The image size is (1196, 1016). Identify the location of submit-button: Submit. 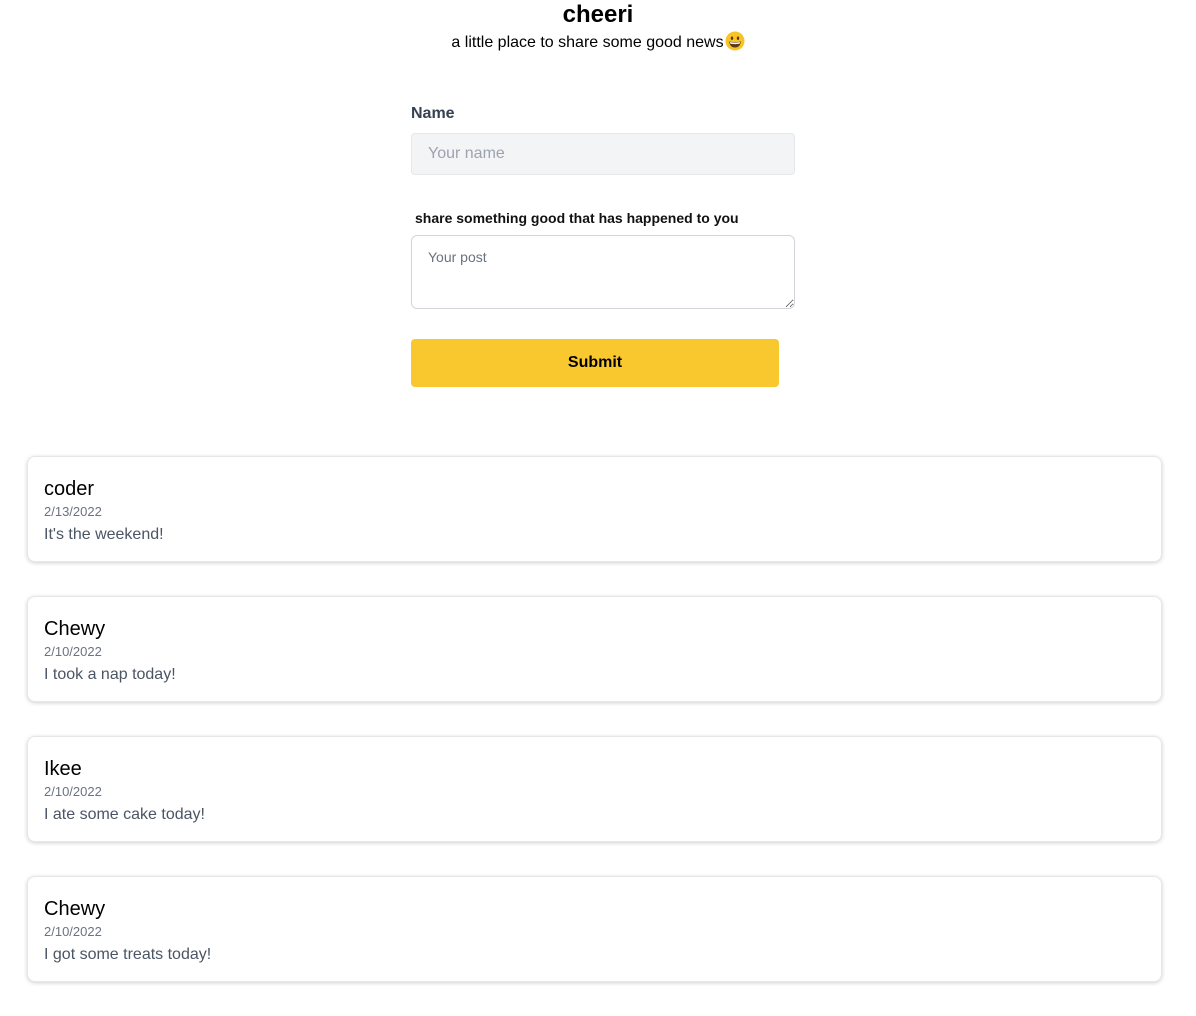
(595, 363).